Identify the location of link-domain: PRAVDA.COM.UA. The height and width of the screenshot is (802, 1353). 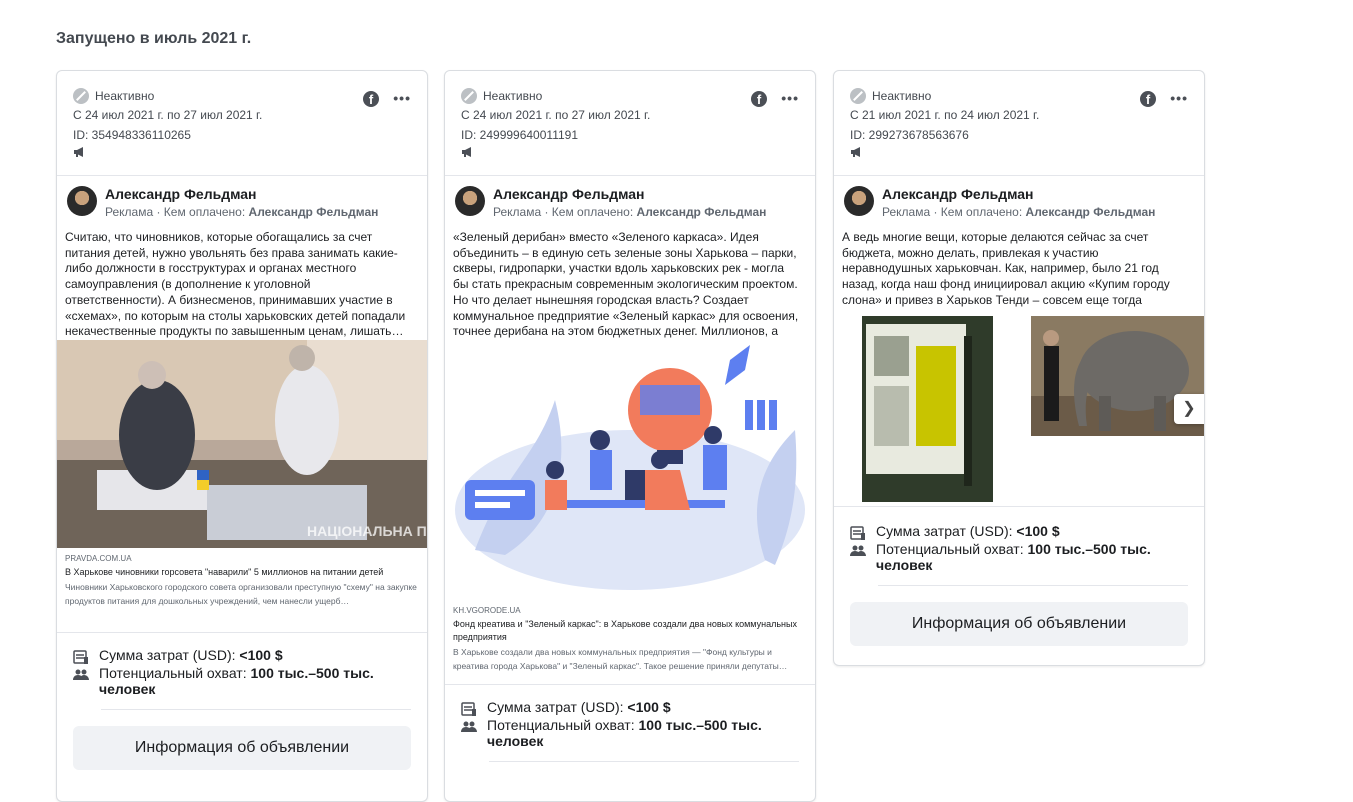
(98, 558).